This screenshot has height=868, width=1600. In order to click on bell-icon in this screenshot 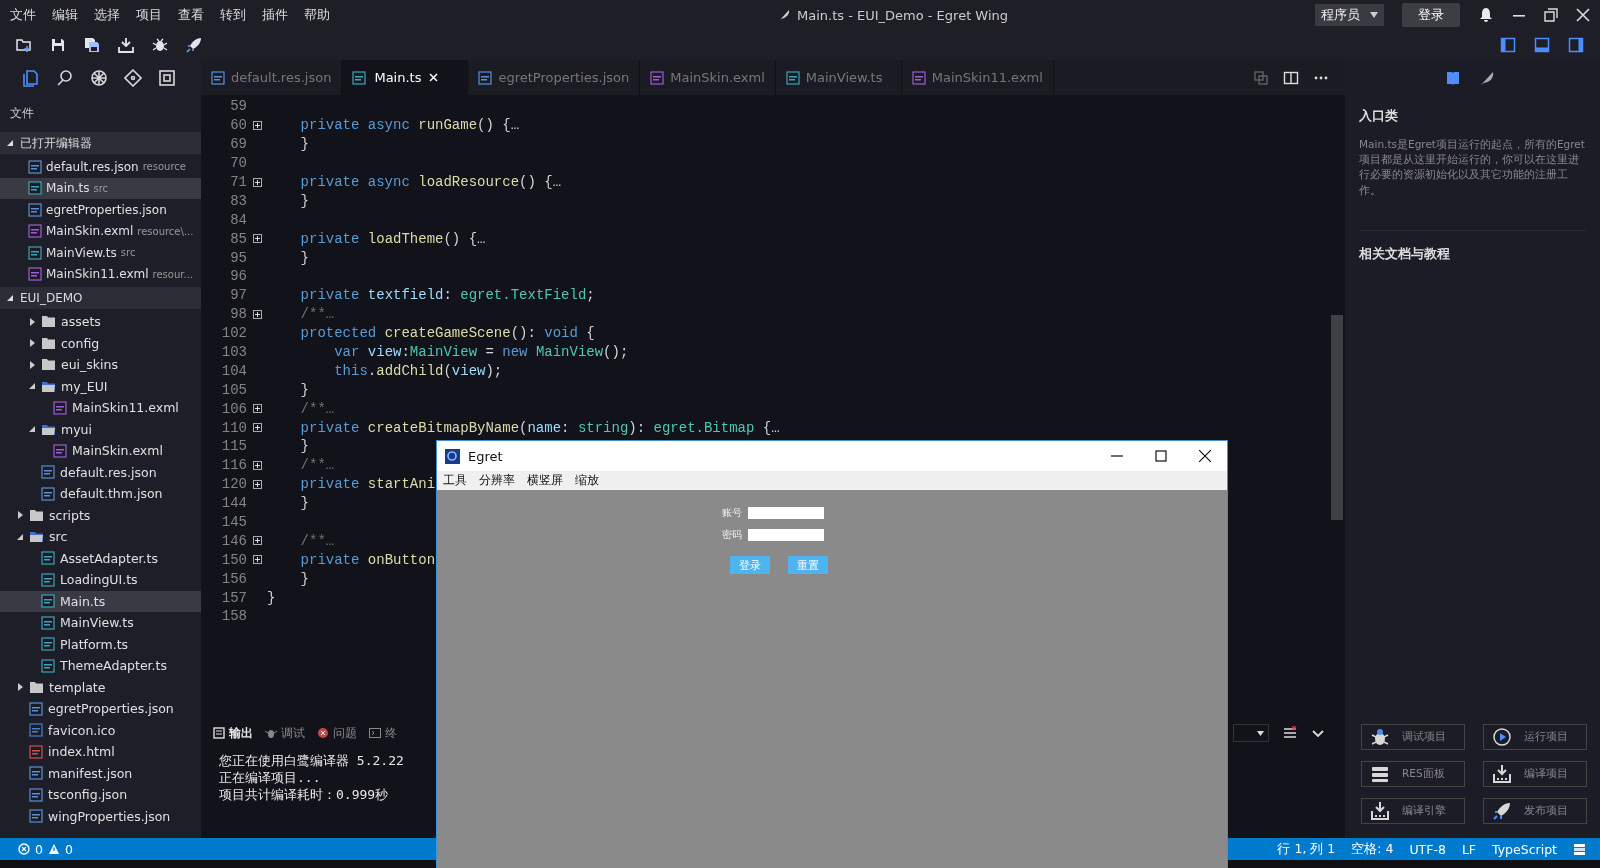, I will do `click(1486, 15)`.